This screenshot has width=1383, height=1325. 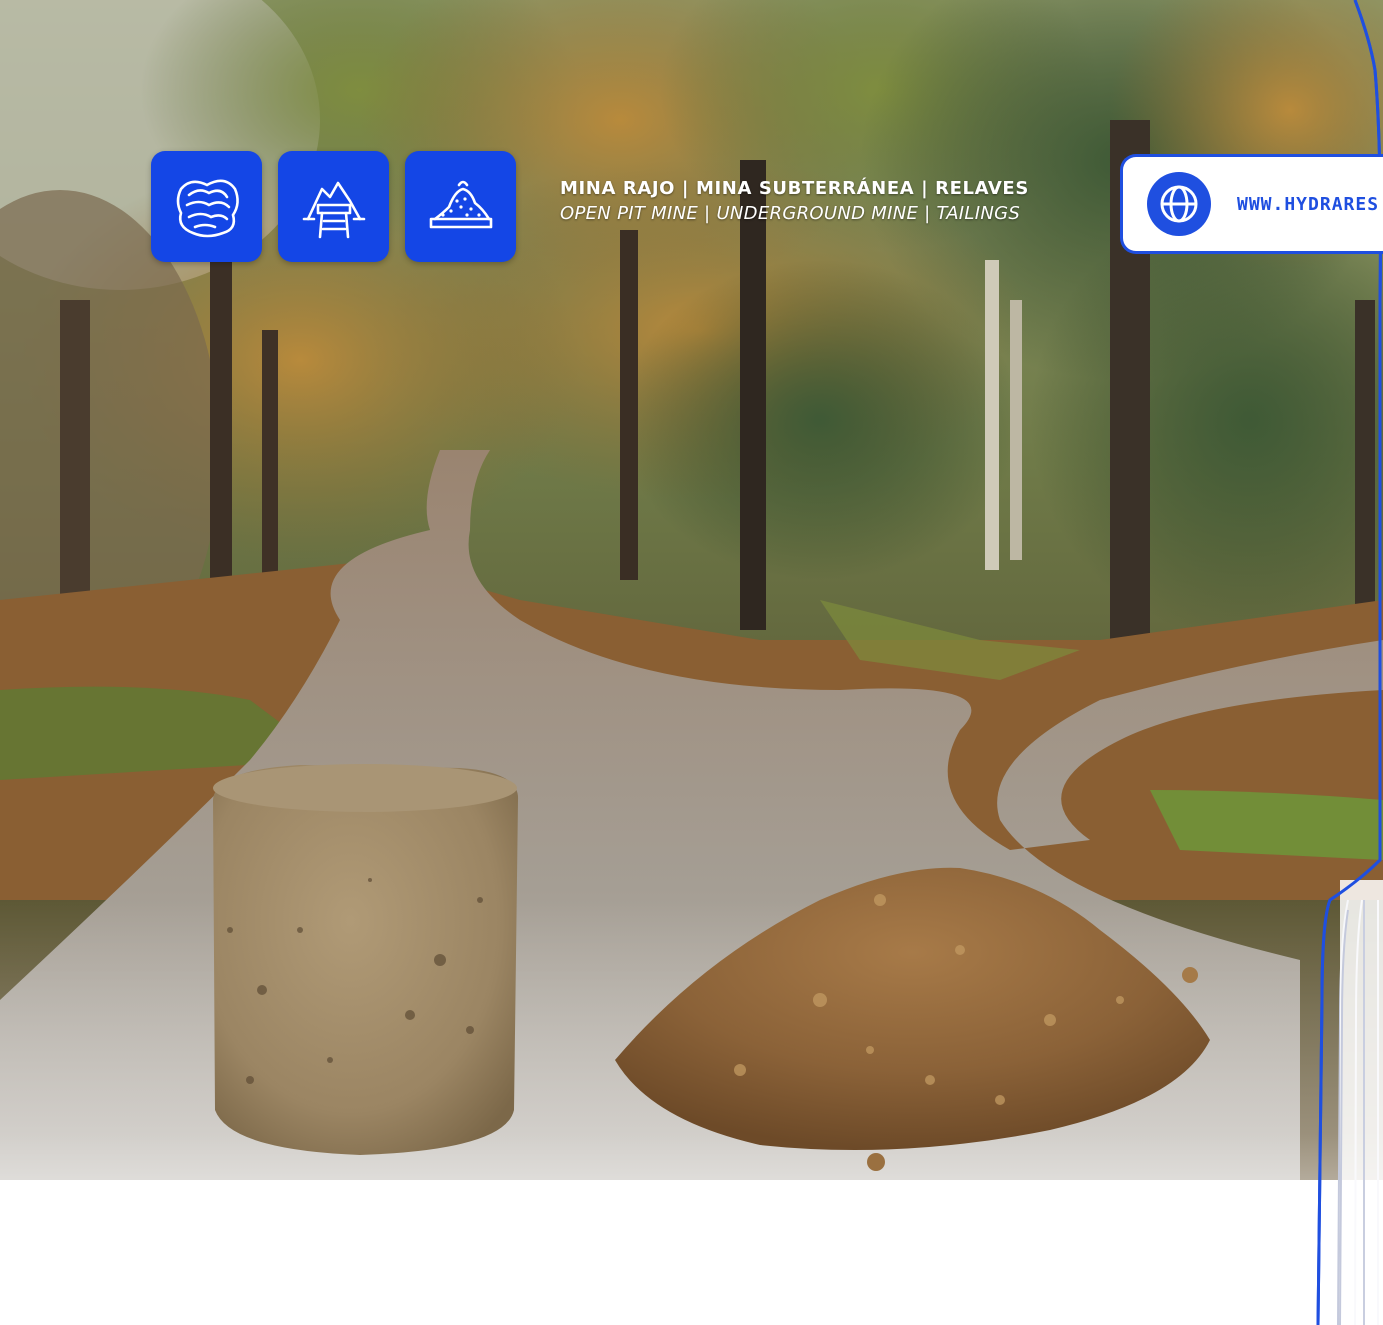 I want to click on mine-type-icons, so click(x=333, y=206).